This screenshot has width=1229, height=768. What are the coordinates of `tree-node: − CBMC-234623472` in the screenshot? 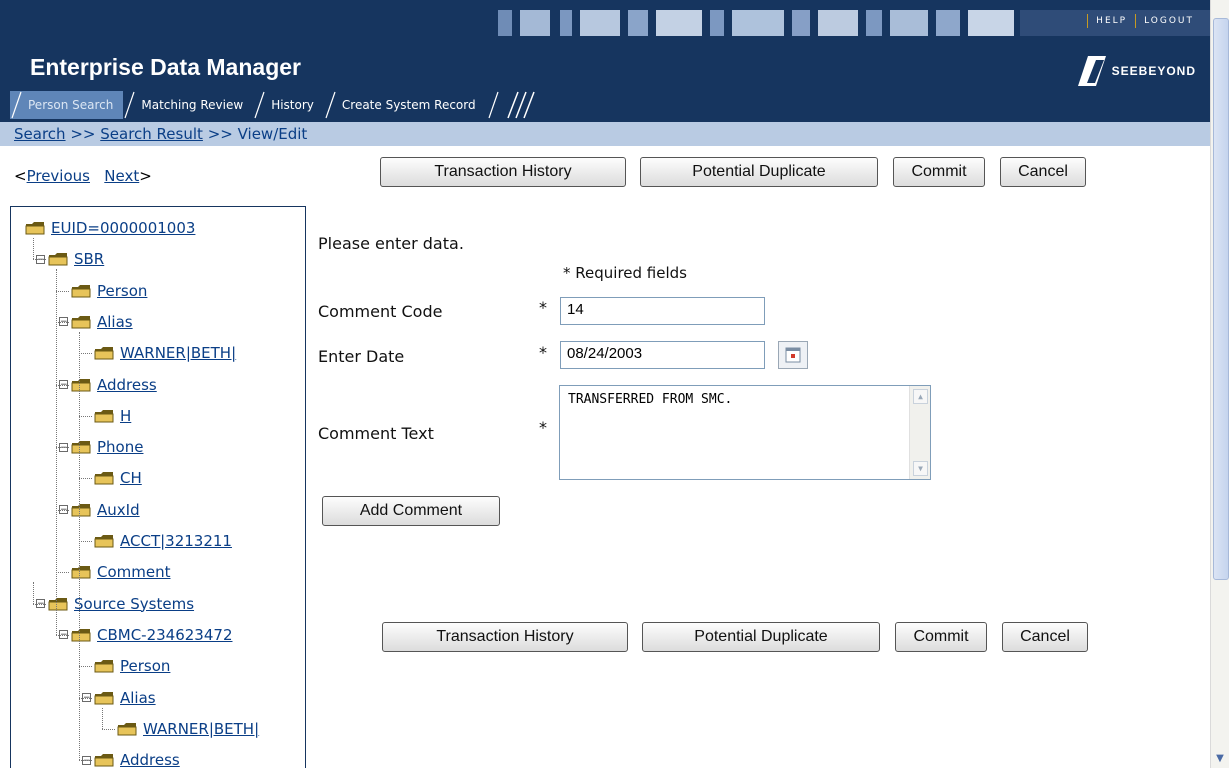 It's located at (145, 635).